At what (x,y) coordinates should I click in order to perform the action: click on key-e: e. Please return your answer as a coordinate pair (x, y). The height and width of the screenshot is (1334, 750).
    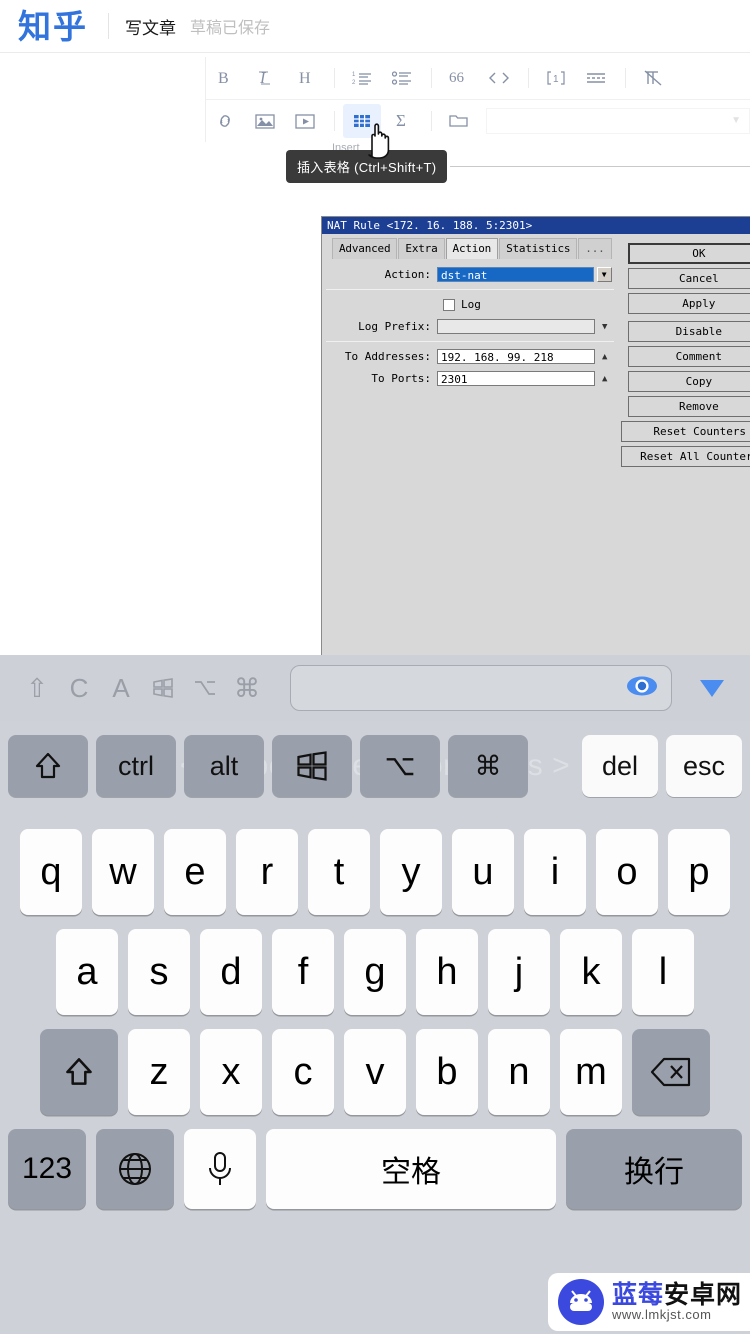
    Looking at the image, I should click on (195, 872).